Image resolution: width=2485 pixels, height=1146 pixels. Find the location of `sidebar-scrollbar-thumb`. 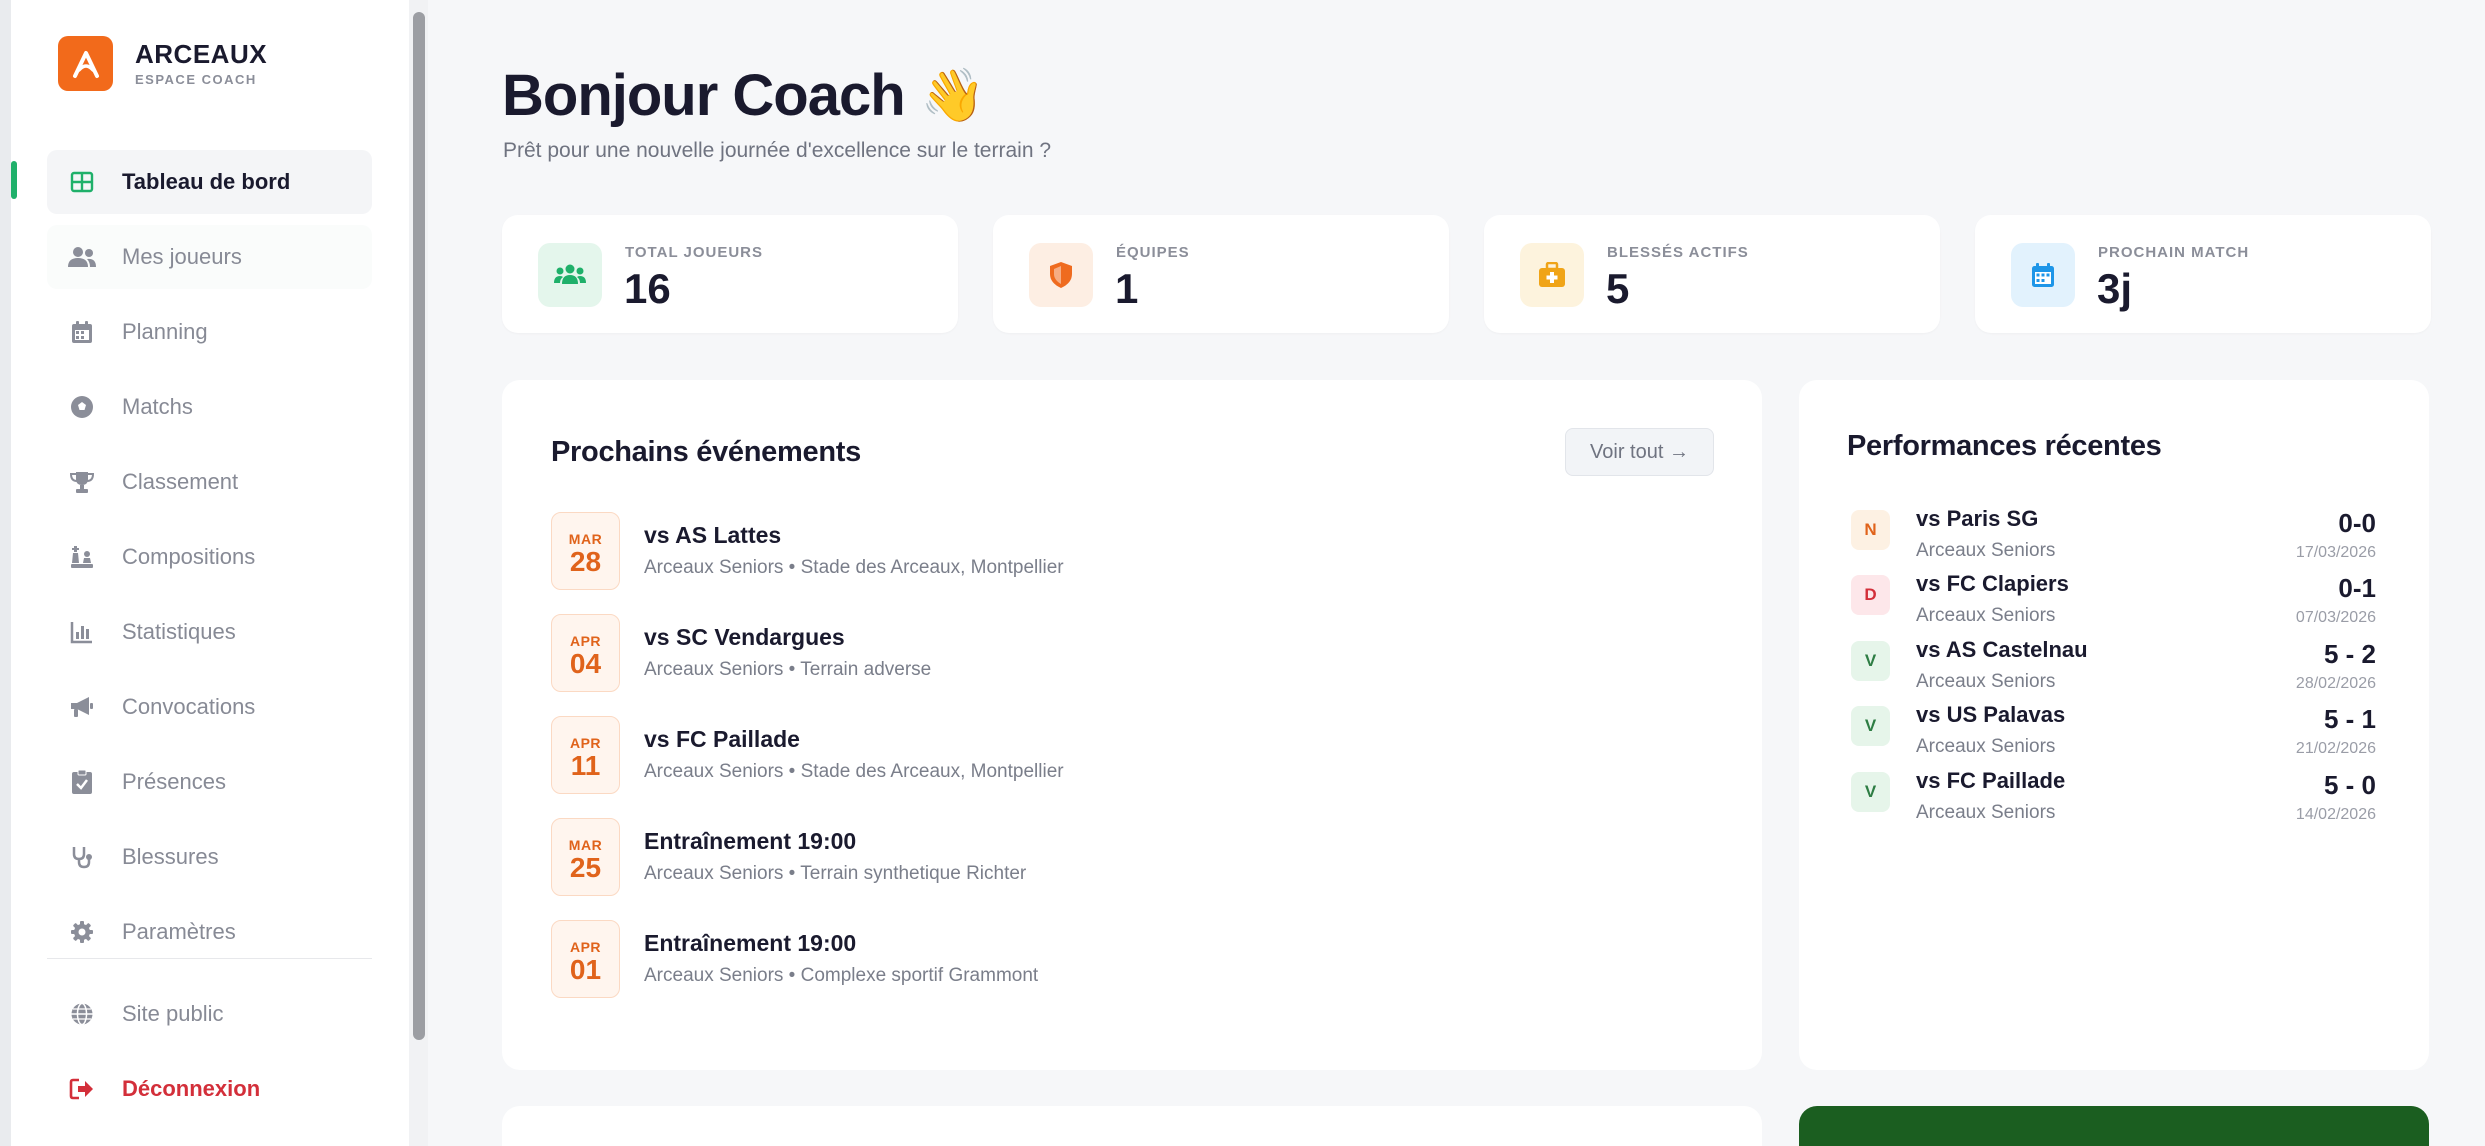

sidebar-scrollbar-thumb is located at coordinates (419, 526).